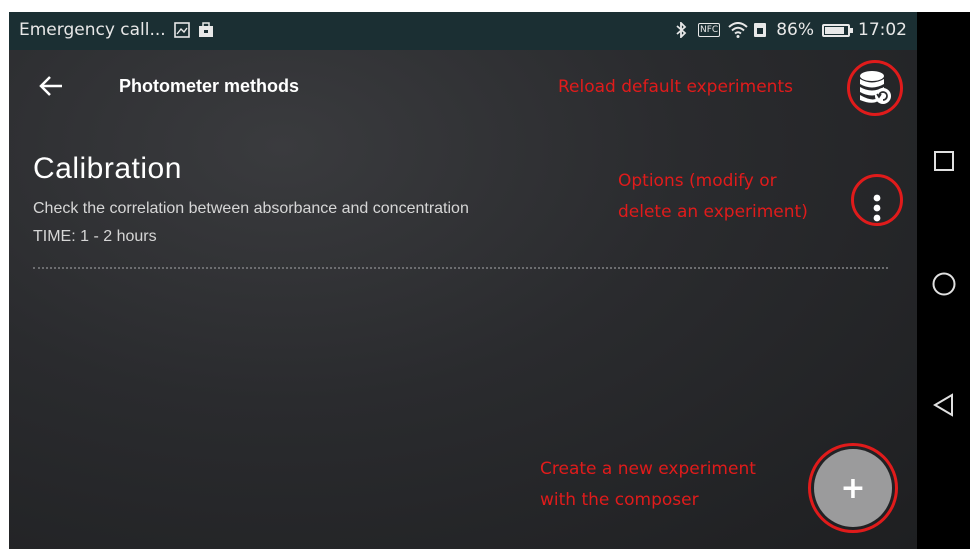  Describe the element at coordinates (795, 30) in the screenshot. I see `battery-percent: 86%` at that location.